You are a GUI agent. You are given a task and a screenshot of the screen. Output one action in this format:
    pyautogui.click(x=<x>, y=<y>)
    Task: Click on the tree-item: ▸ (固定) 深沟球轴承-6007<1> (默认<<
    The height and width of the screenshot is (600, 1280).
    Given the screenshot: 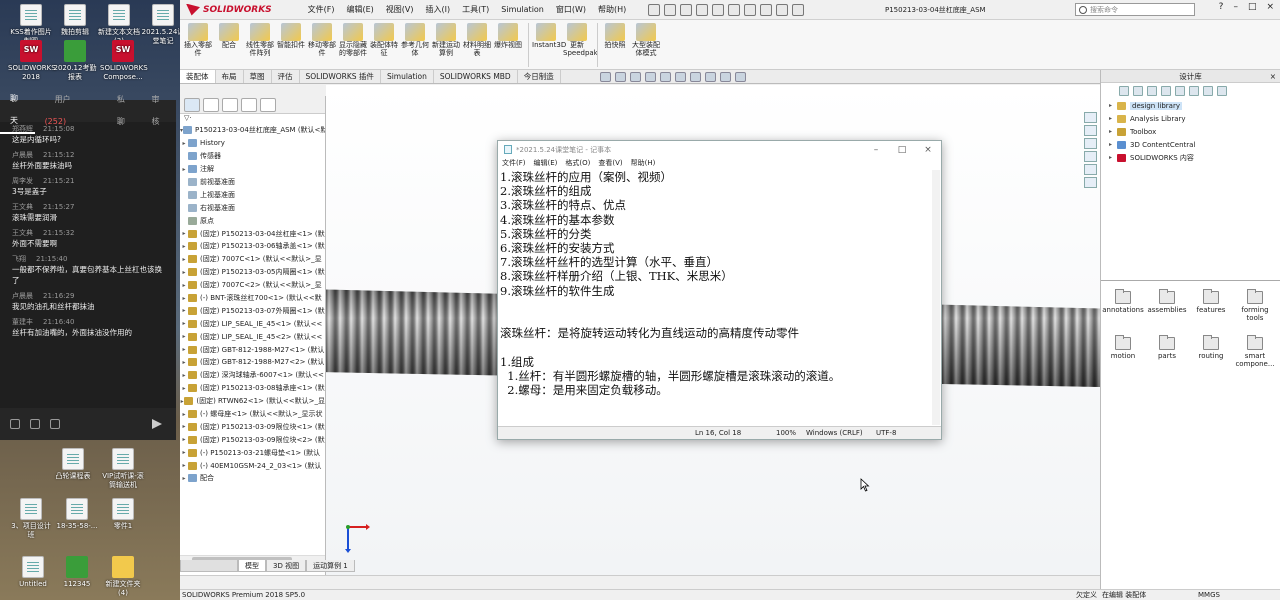 What is the action you would take?
    pyautogui.click(x=252, y=375)
    